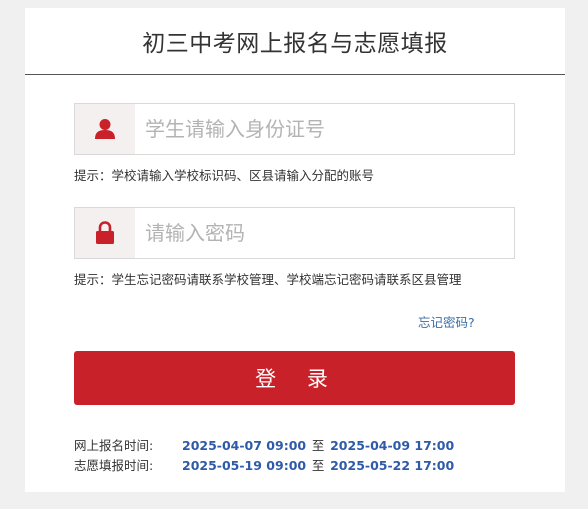  I want to click on schedule-start: 2025-05-19 09:00, so click(244, 465).